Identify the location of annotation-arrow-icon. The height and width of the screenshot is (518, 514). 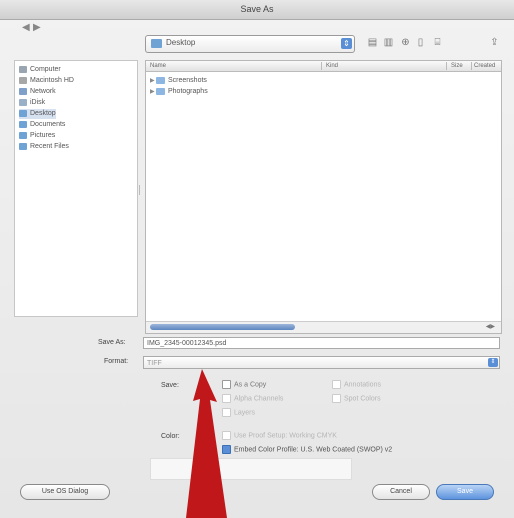
(206, 443).